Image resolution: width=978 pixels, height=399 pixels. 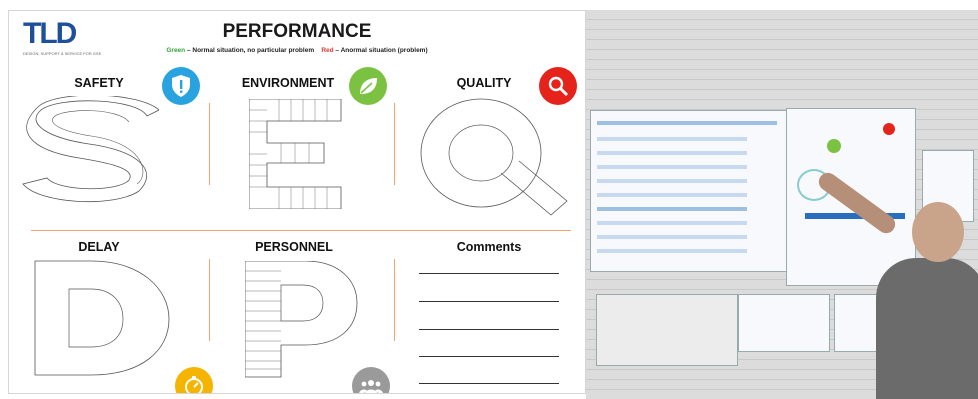 I want to click on person-shirt, so click(x=927, y=328).